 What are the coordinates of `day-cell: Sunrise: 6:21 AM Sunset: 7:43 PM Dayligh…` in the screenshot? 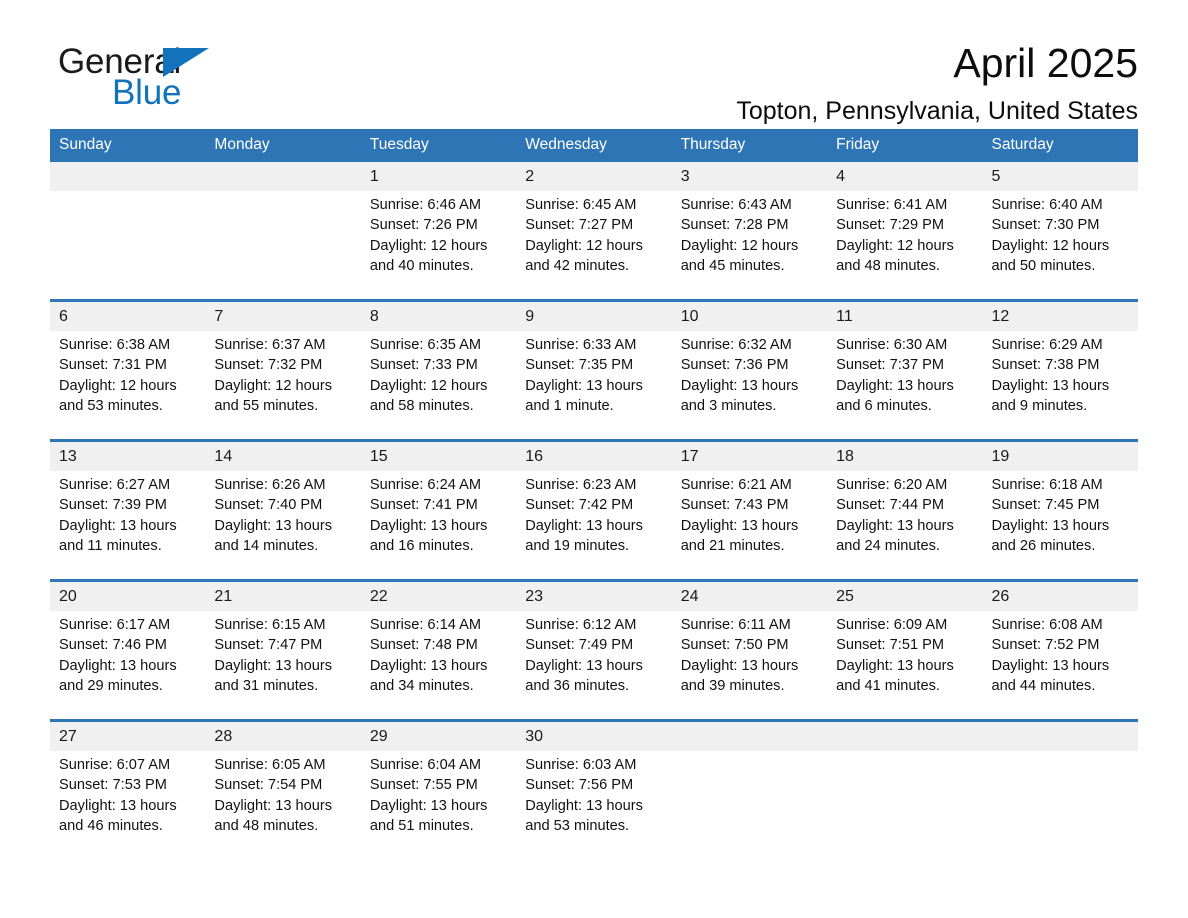 It's located at (749, 526).